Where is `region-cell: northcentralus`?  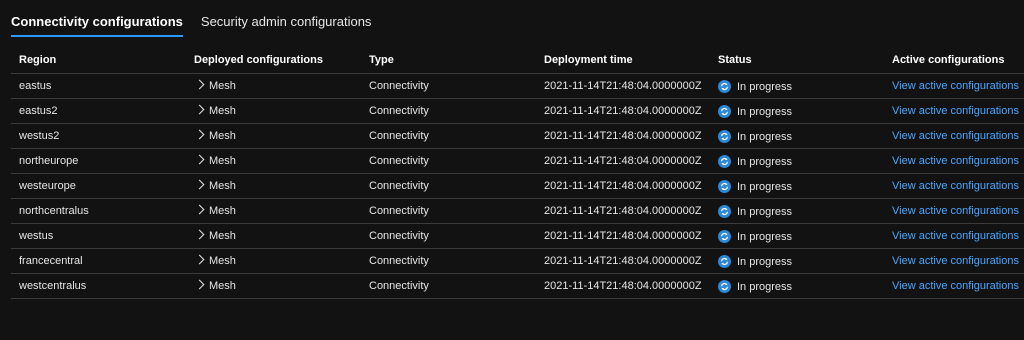 region-cell: northcentralus is located at coordinates (98, 211).